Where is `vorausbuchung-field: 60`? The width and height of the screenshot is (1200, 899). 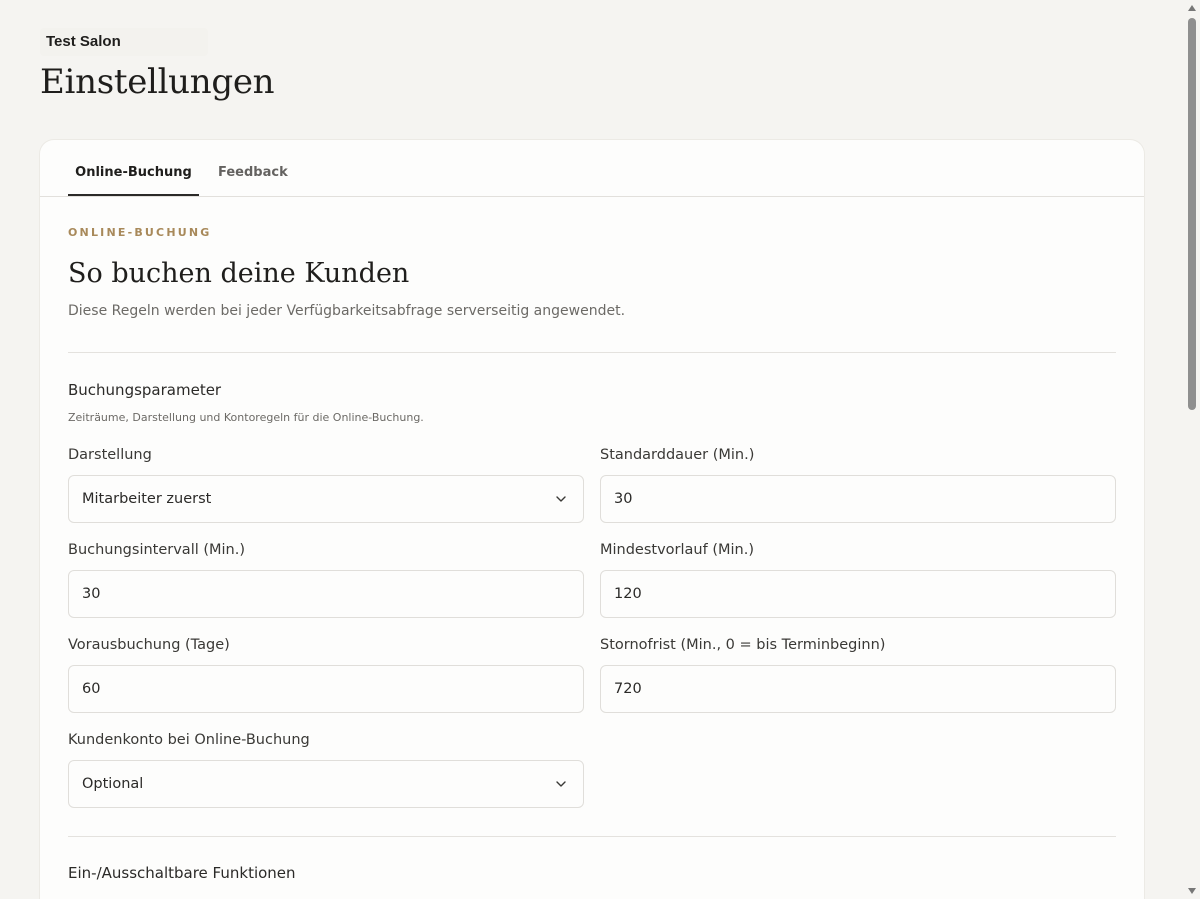 vorausbuchung-field: 60 is located at coordinates (326, 689).